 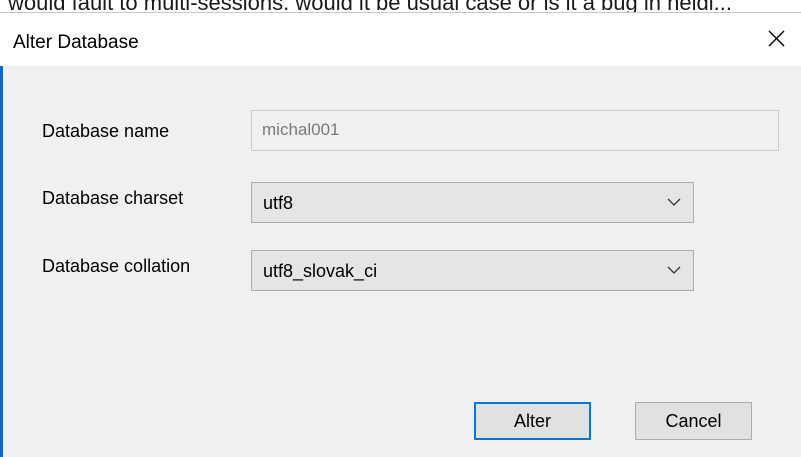 I want to click on database-collation-select: utf8_slovak_ci, so click(x=472, y=270).